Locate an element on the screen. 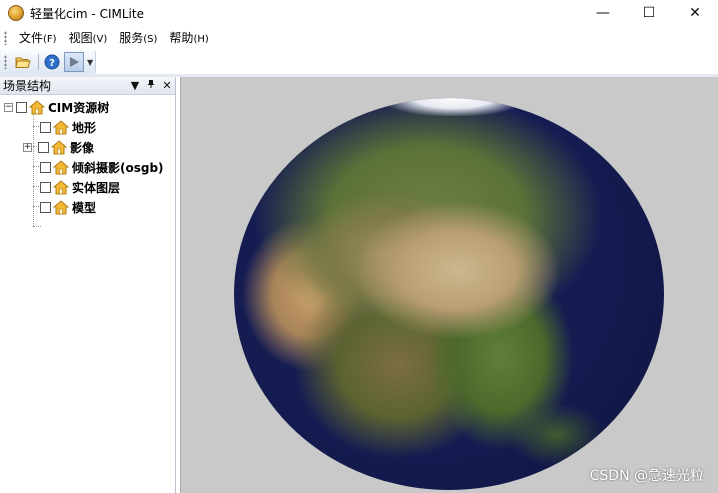  collapse-icon: − is located at coordinates (8, 107).